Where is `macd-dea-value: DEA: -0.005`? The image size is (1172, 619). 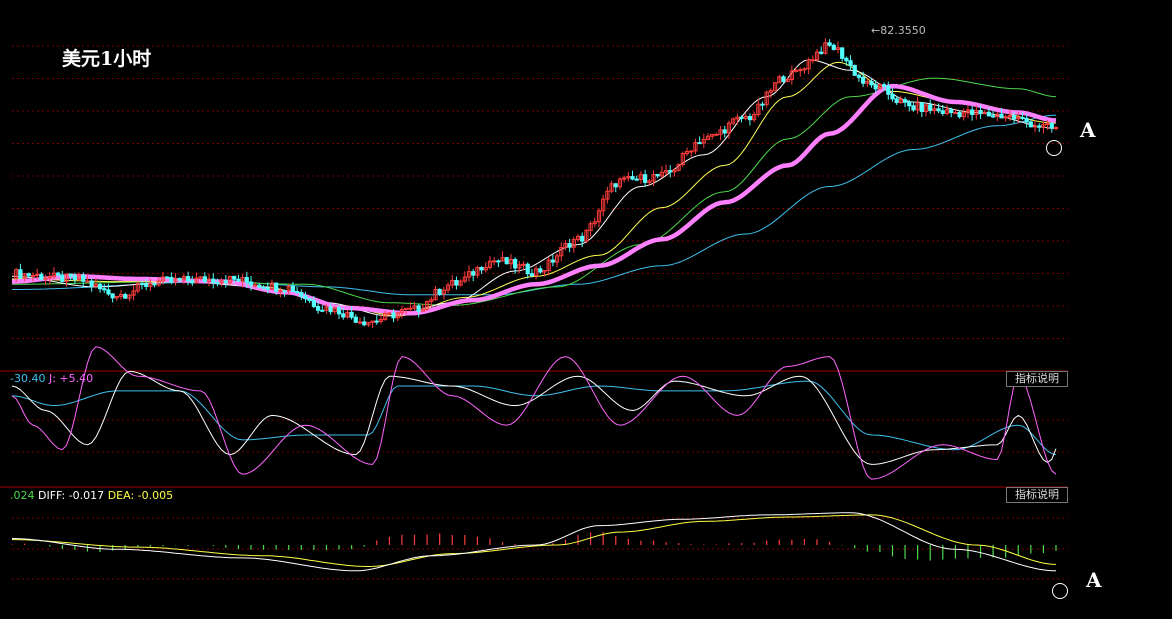
macd-dea-value: DEA: -0.005 is located at coordinates (140, 495).